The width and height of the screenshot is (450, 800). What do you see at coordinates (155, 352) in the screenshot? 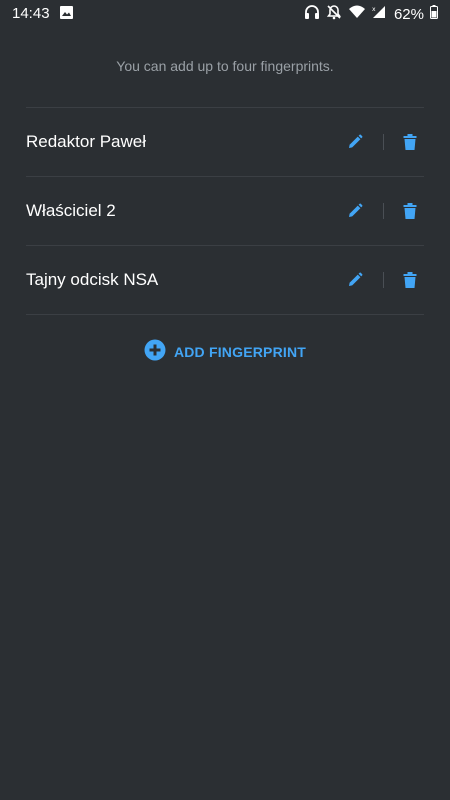
I see `add-circle-icon` at bounding box center [155, 352].